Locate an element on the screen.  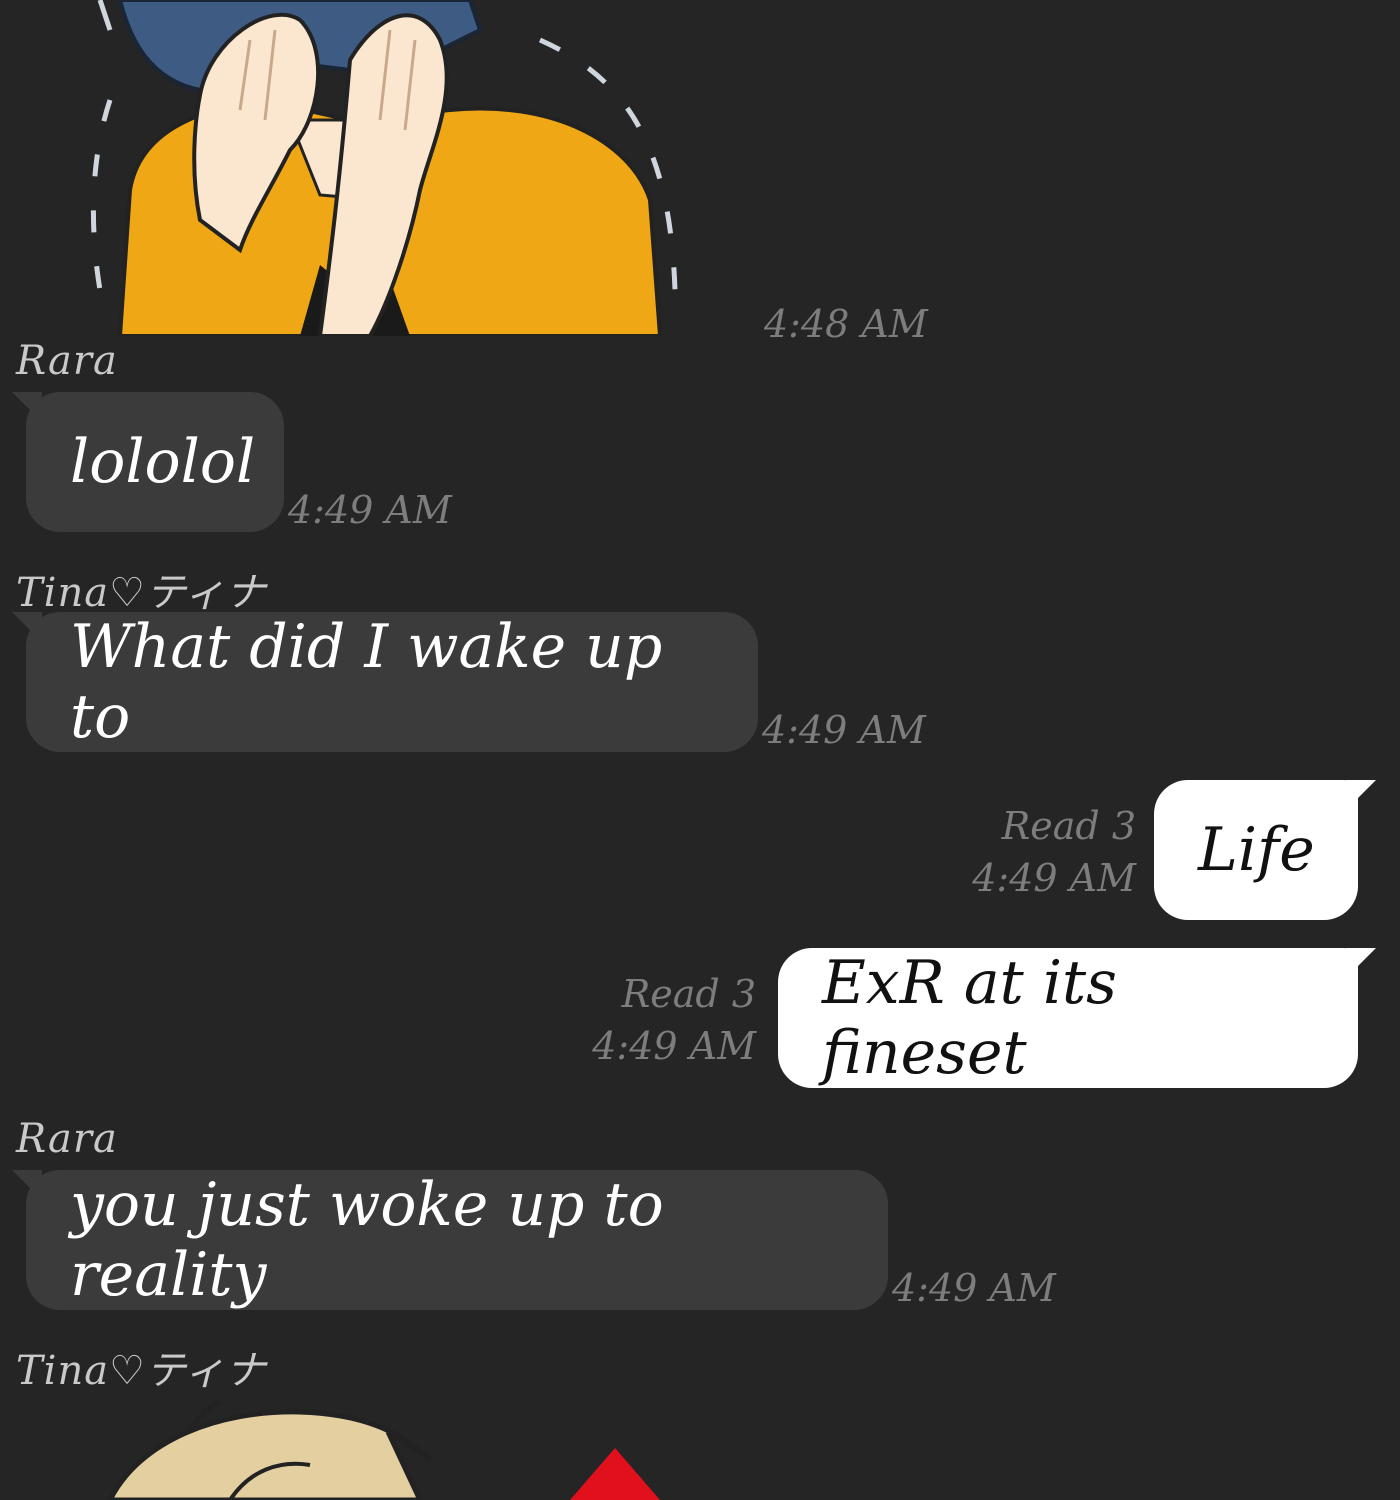
message-bubble: you just woke up to reality is located at coordinates (457, 1240).